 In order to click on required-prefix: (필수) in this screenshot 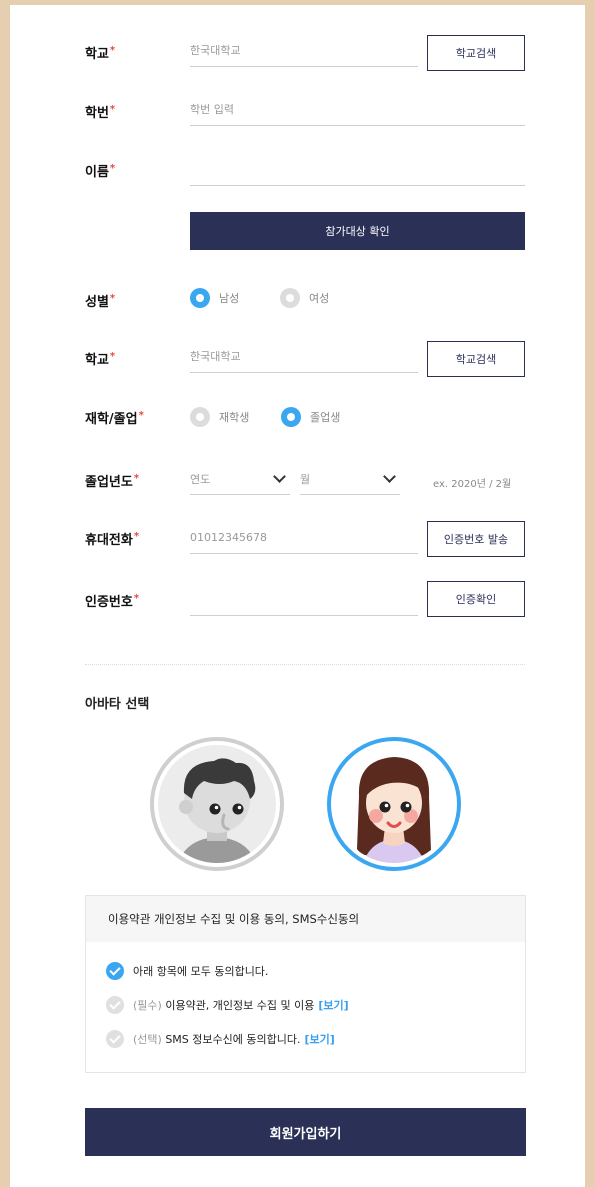, I will do `click(147, 1005)`.